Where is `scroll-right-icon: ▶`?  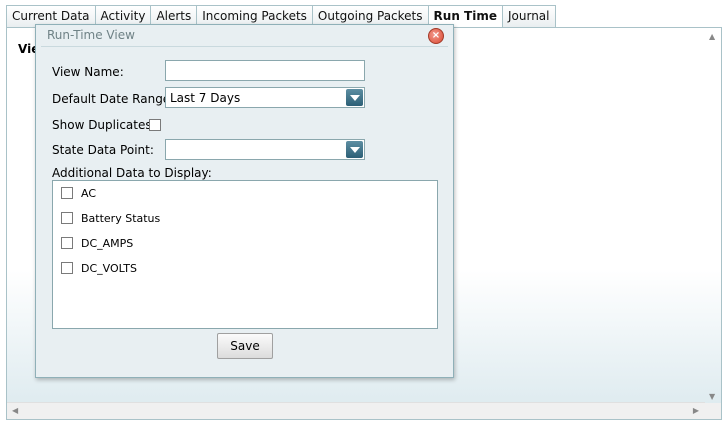 scroll-right-icon: ▶ is located at coordinates (696, 410).